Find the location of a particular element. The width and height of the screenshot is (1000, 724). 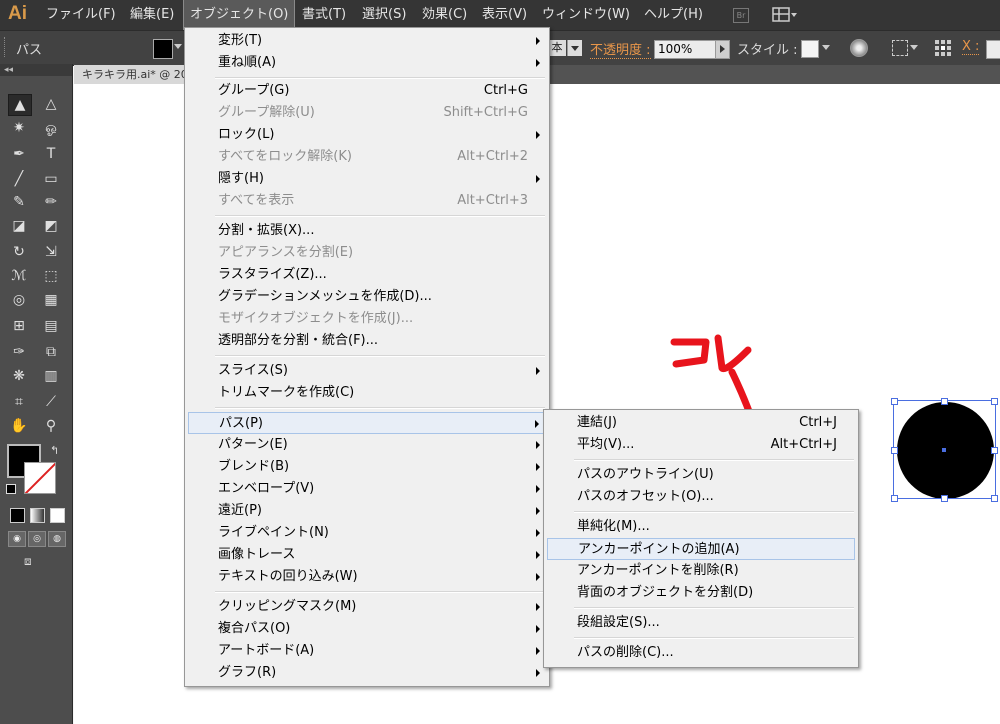

menu-item-create-trim-marks: トリムマークを作成(C) is located at coordinates (367, 393).